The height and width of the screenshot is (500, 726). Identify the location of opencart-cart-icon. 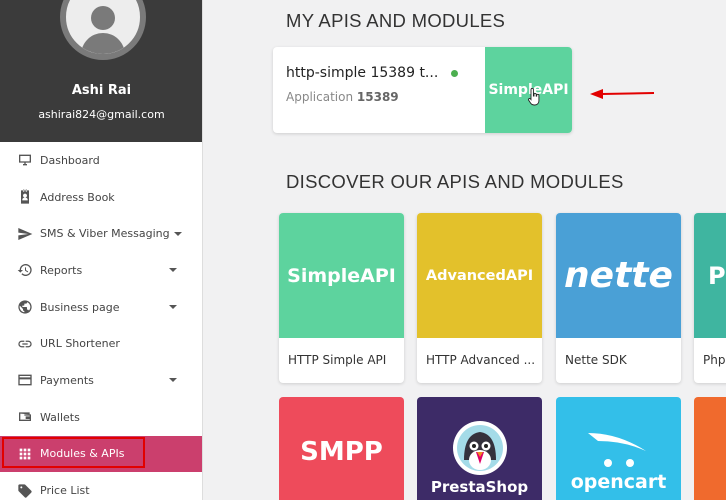
(616, 450).